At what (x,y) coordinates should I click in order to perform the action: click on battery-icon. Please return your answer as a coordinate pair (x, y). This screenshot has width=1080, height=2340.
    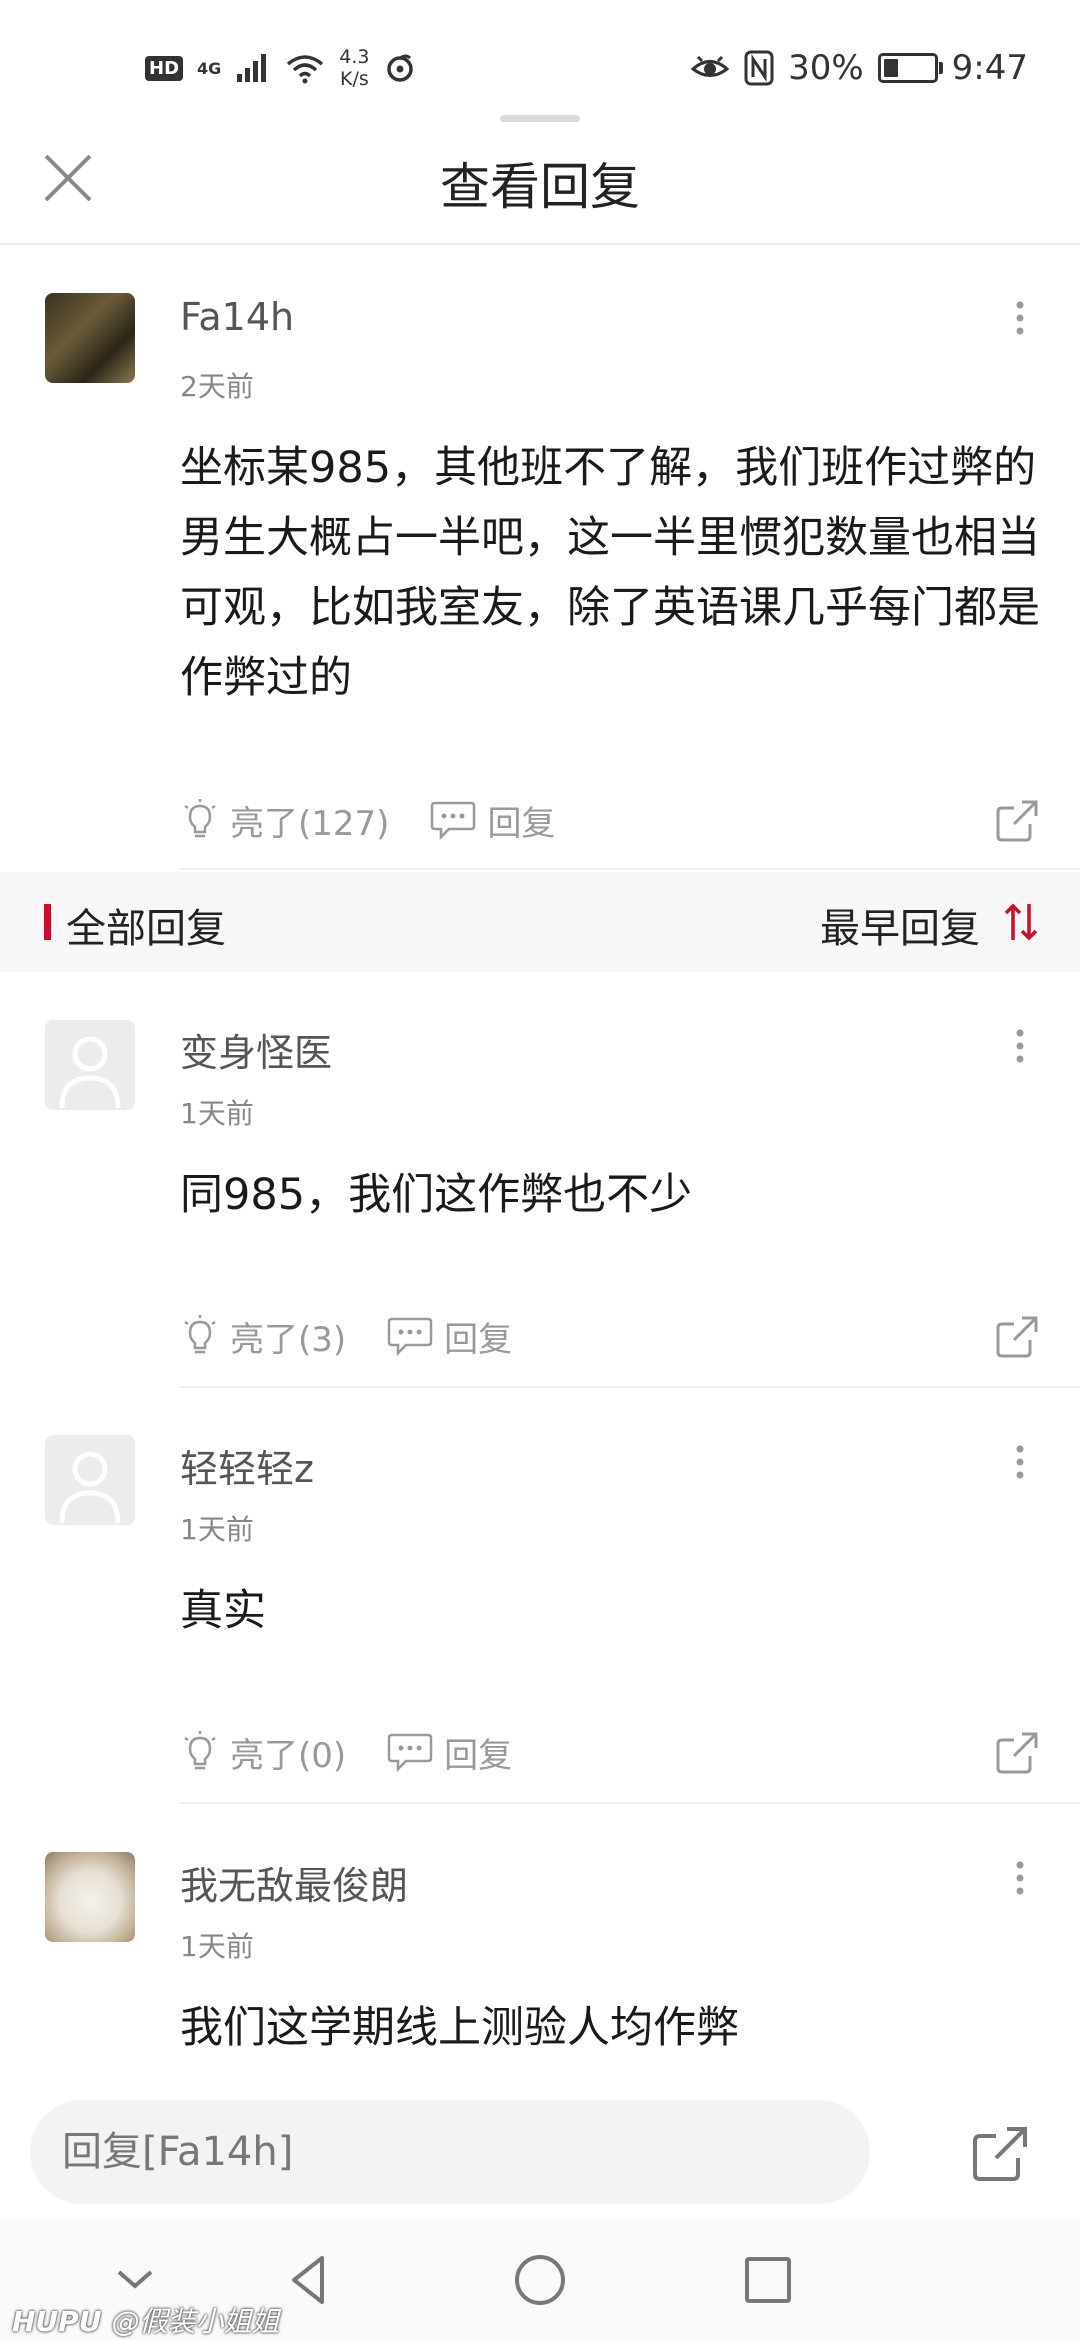
    Looking at the image, I should click on (910, 68).